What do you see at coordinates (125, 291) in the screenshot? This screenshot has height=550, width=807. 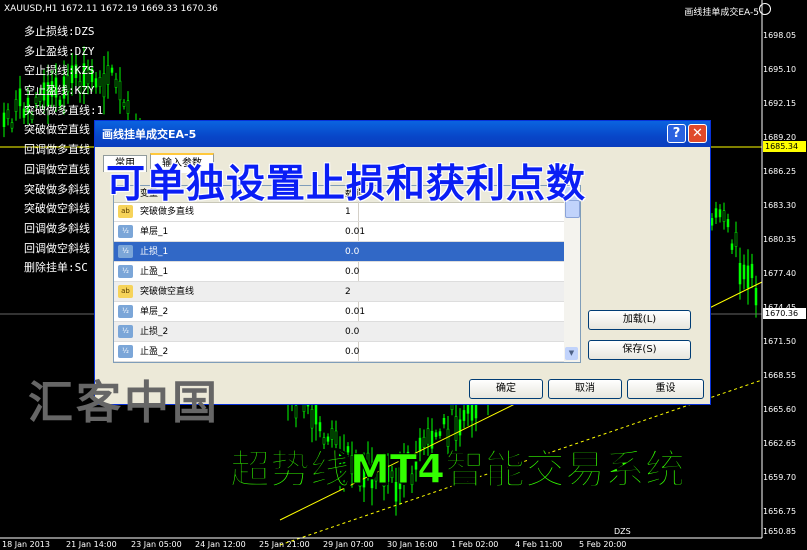 I see `string-param-icon: ab` at bounding box center [125, 291].